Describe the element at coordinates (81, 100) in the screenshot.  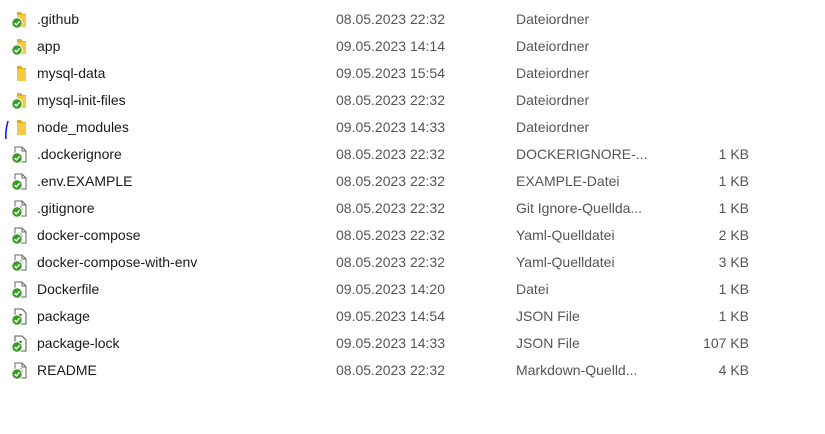
I see `file-name: mysql-init-files` at that location.